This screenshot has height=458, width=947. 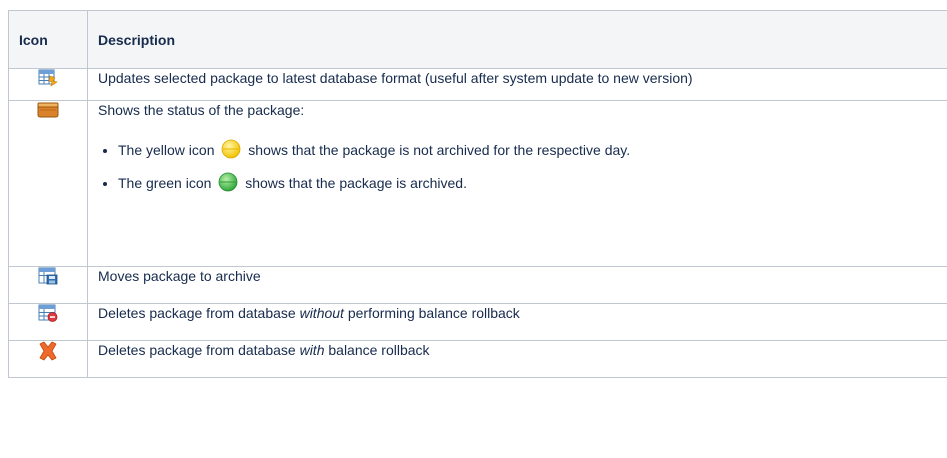 I want to click on list-item: The yellow icon, so click(x=532, y=149).